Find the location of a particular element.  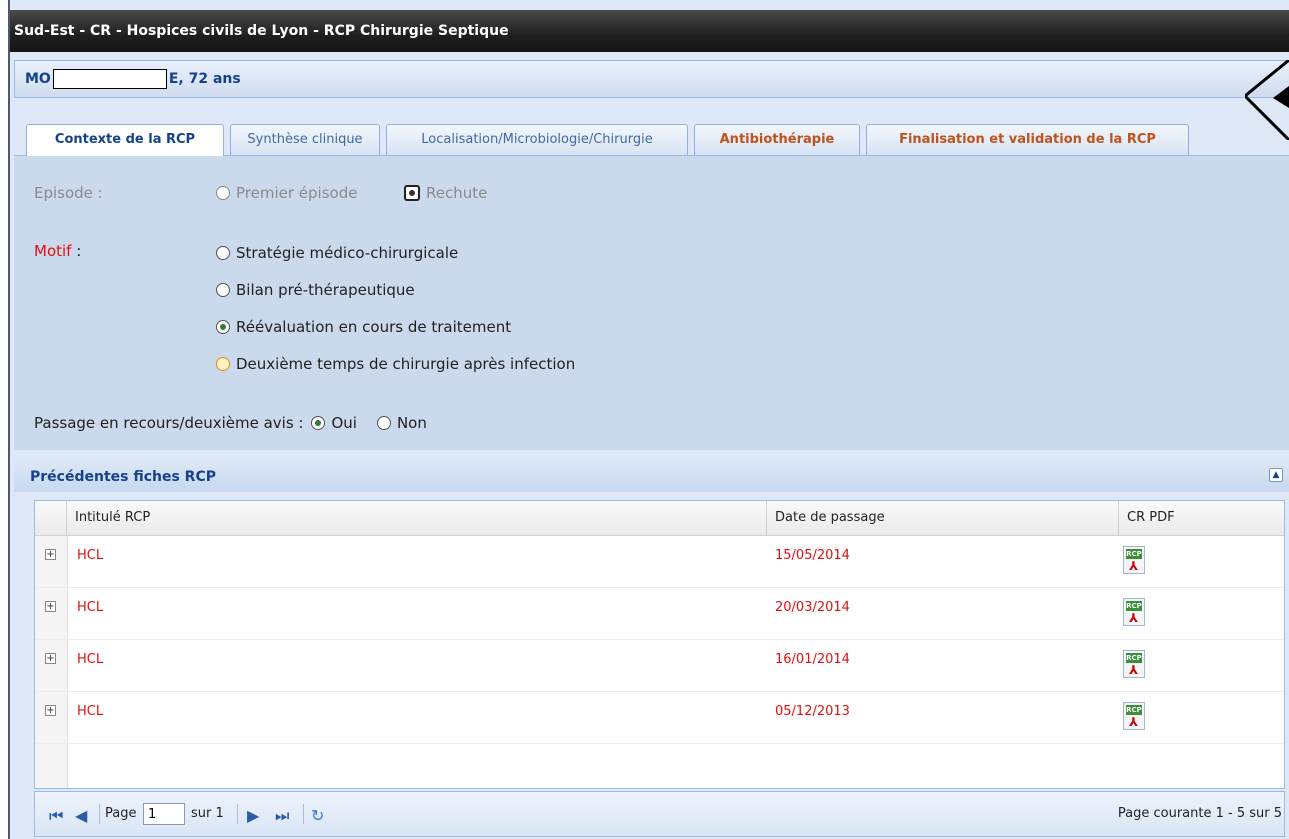

option-label: Rechute is located at coordinates (457, 193).